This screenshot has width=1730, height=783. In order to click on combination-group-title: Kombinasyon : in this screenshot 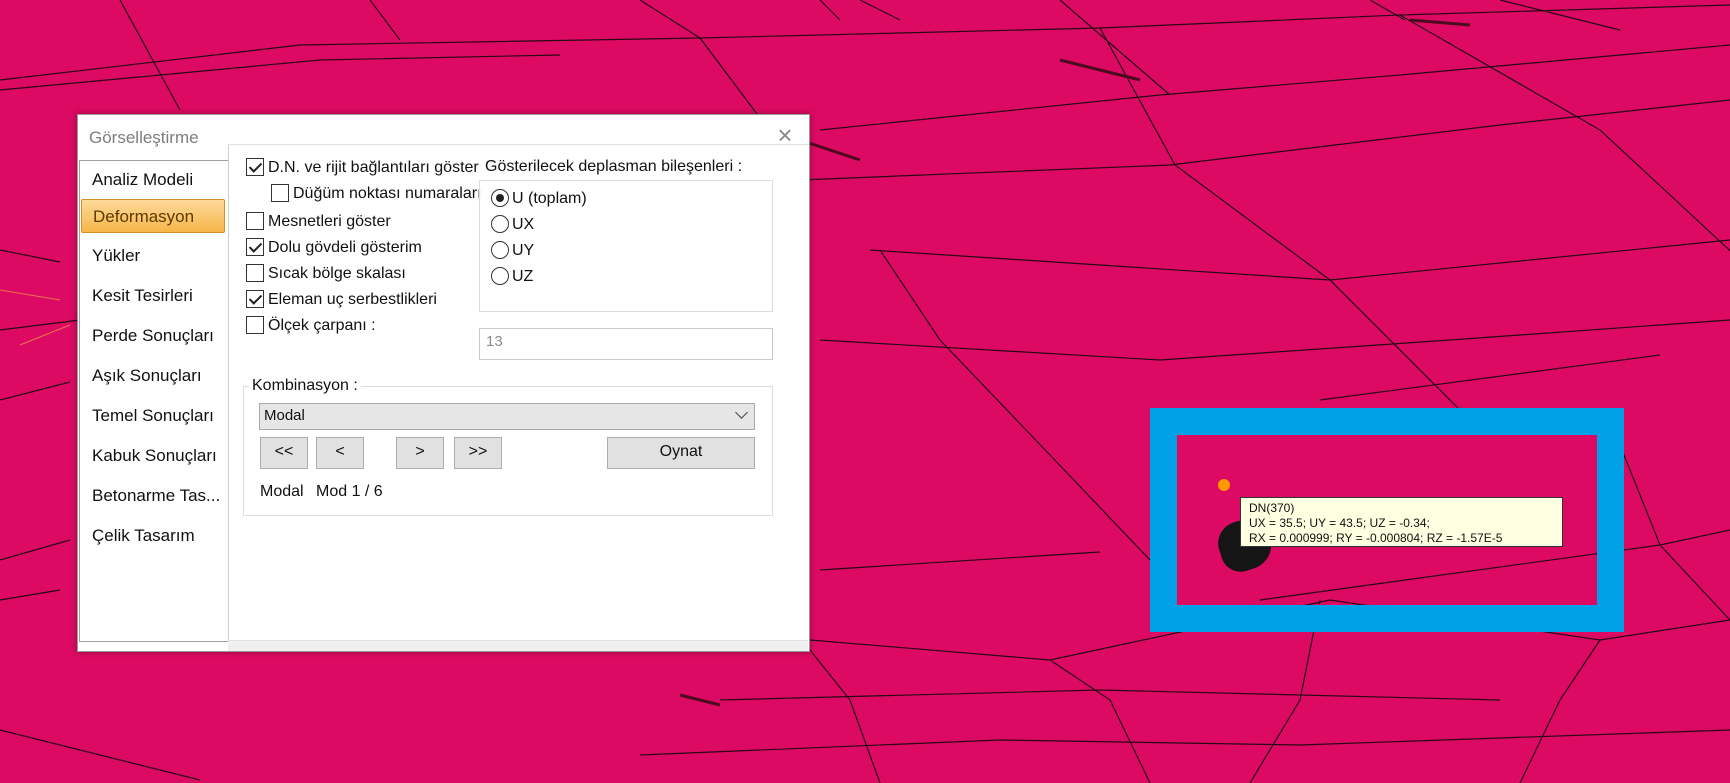, I will do `click(305, 386)`.